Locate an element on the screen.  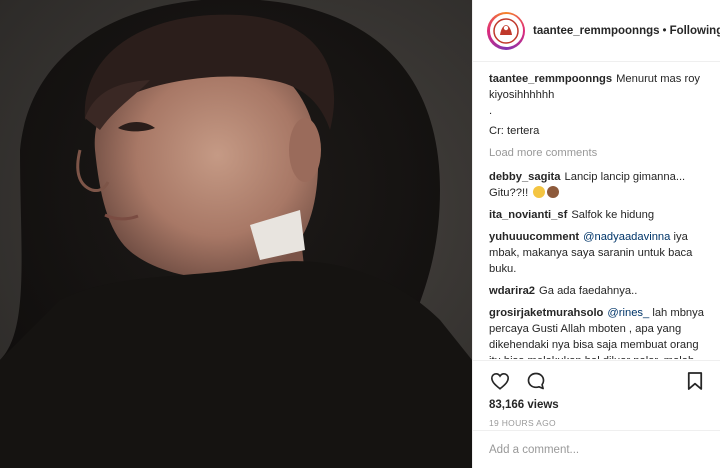
caption-username: taantee_remmpoonngs is located at coordinates (550, 79).